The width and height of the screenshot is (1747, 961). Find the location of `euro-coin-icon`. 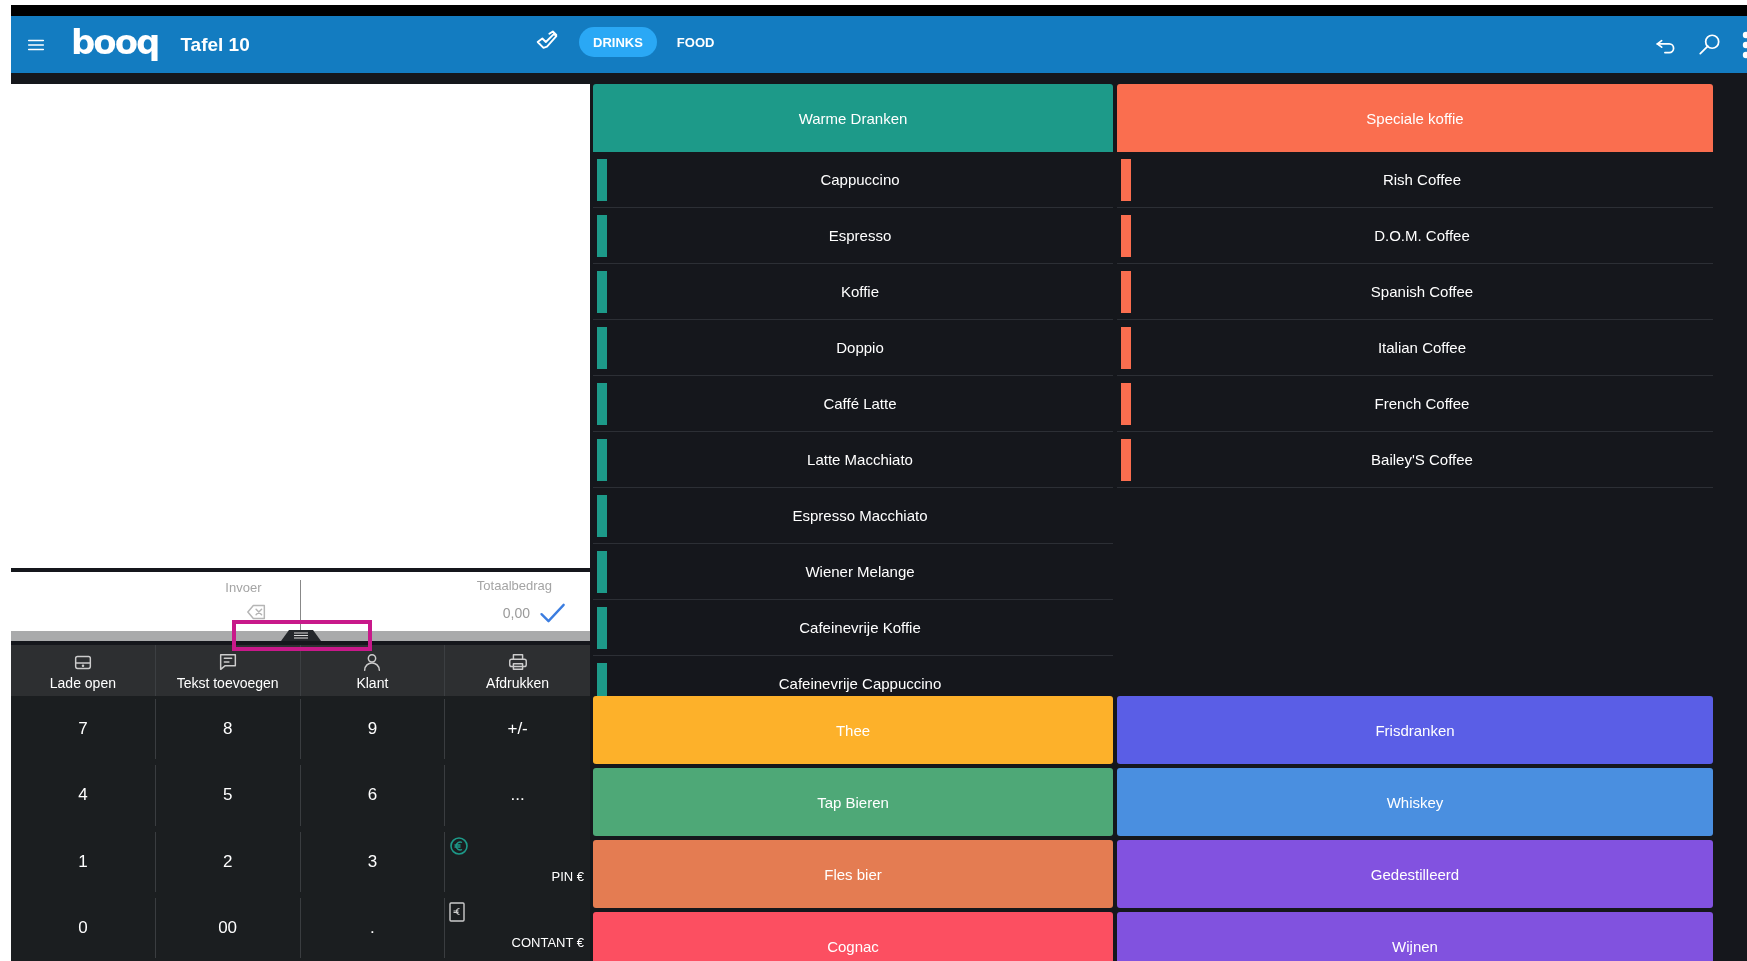

euro-coin-icon is located at coordinates (459, 845).